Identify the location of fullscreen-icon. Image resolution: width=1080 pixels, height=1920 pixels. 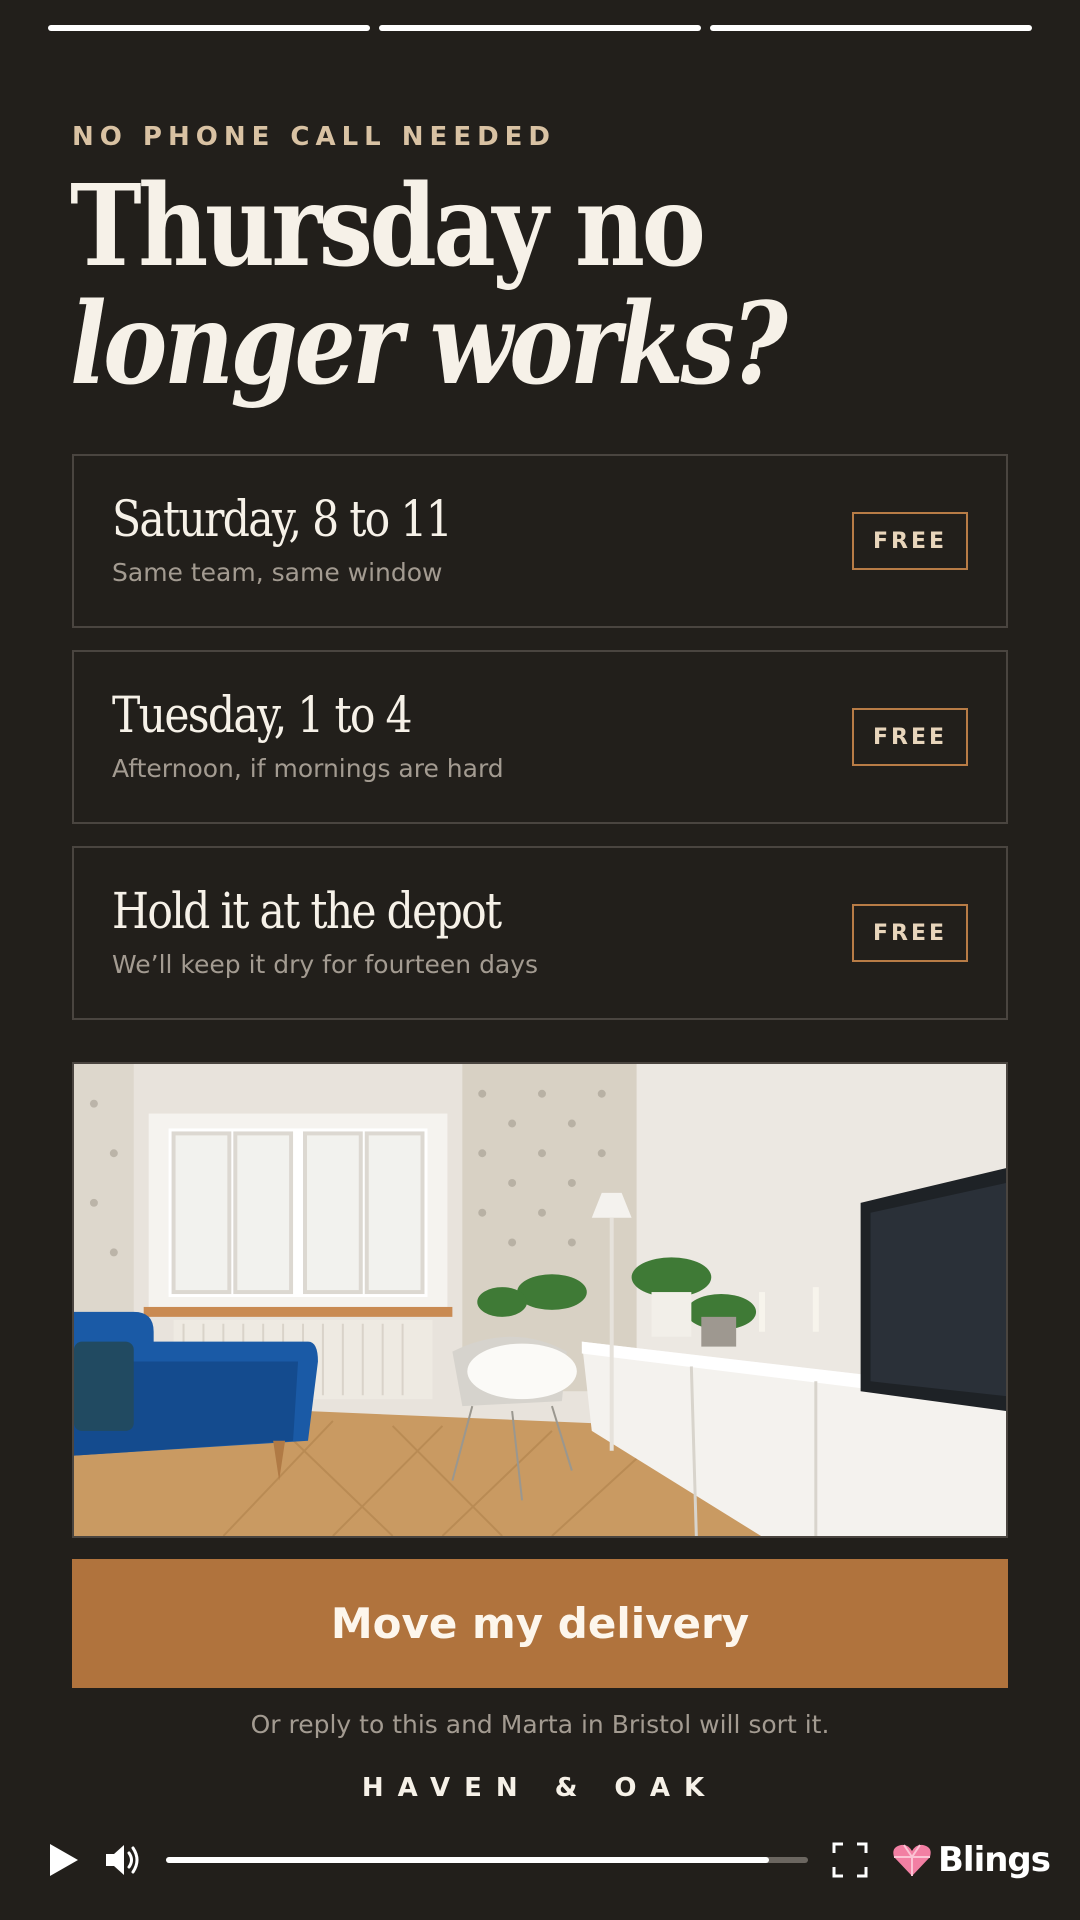
(850, 1860).